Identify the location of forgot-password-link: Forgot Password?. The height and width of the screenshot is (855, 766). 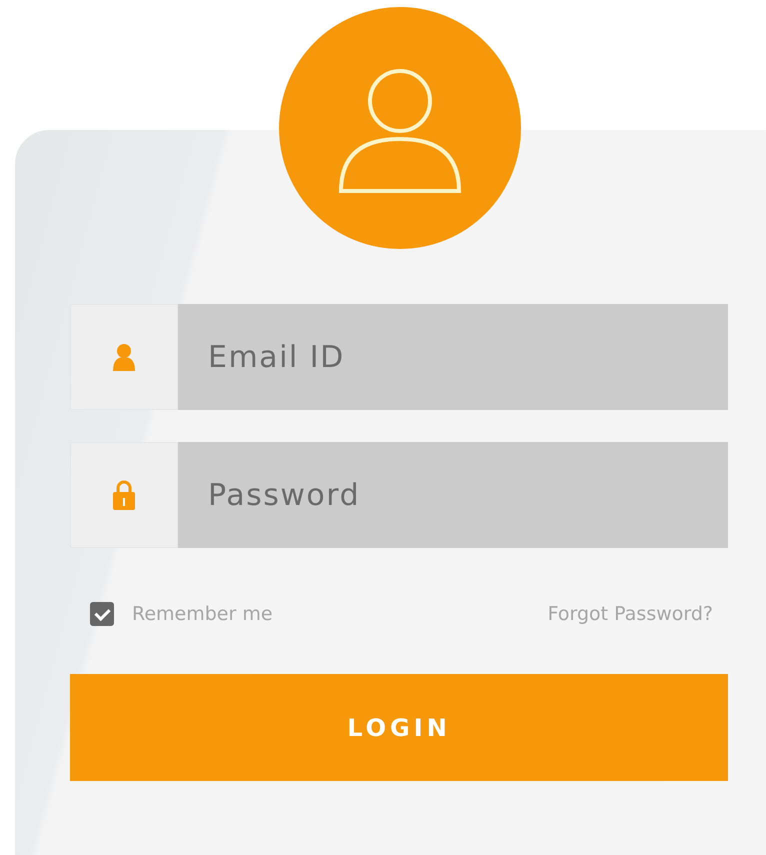
(630, 614).